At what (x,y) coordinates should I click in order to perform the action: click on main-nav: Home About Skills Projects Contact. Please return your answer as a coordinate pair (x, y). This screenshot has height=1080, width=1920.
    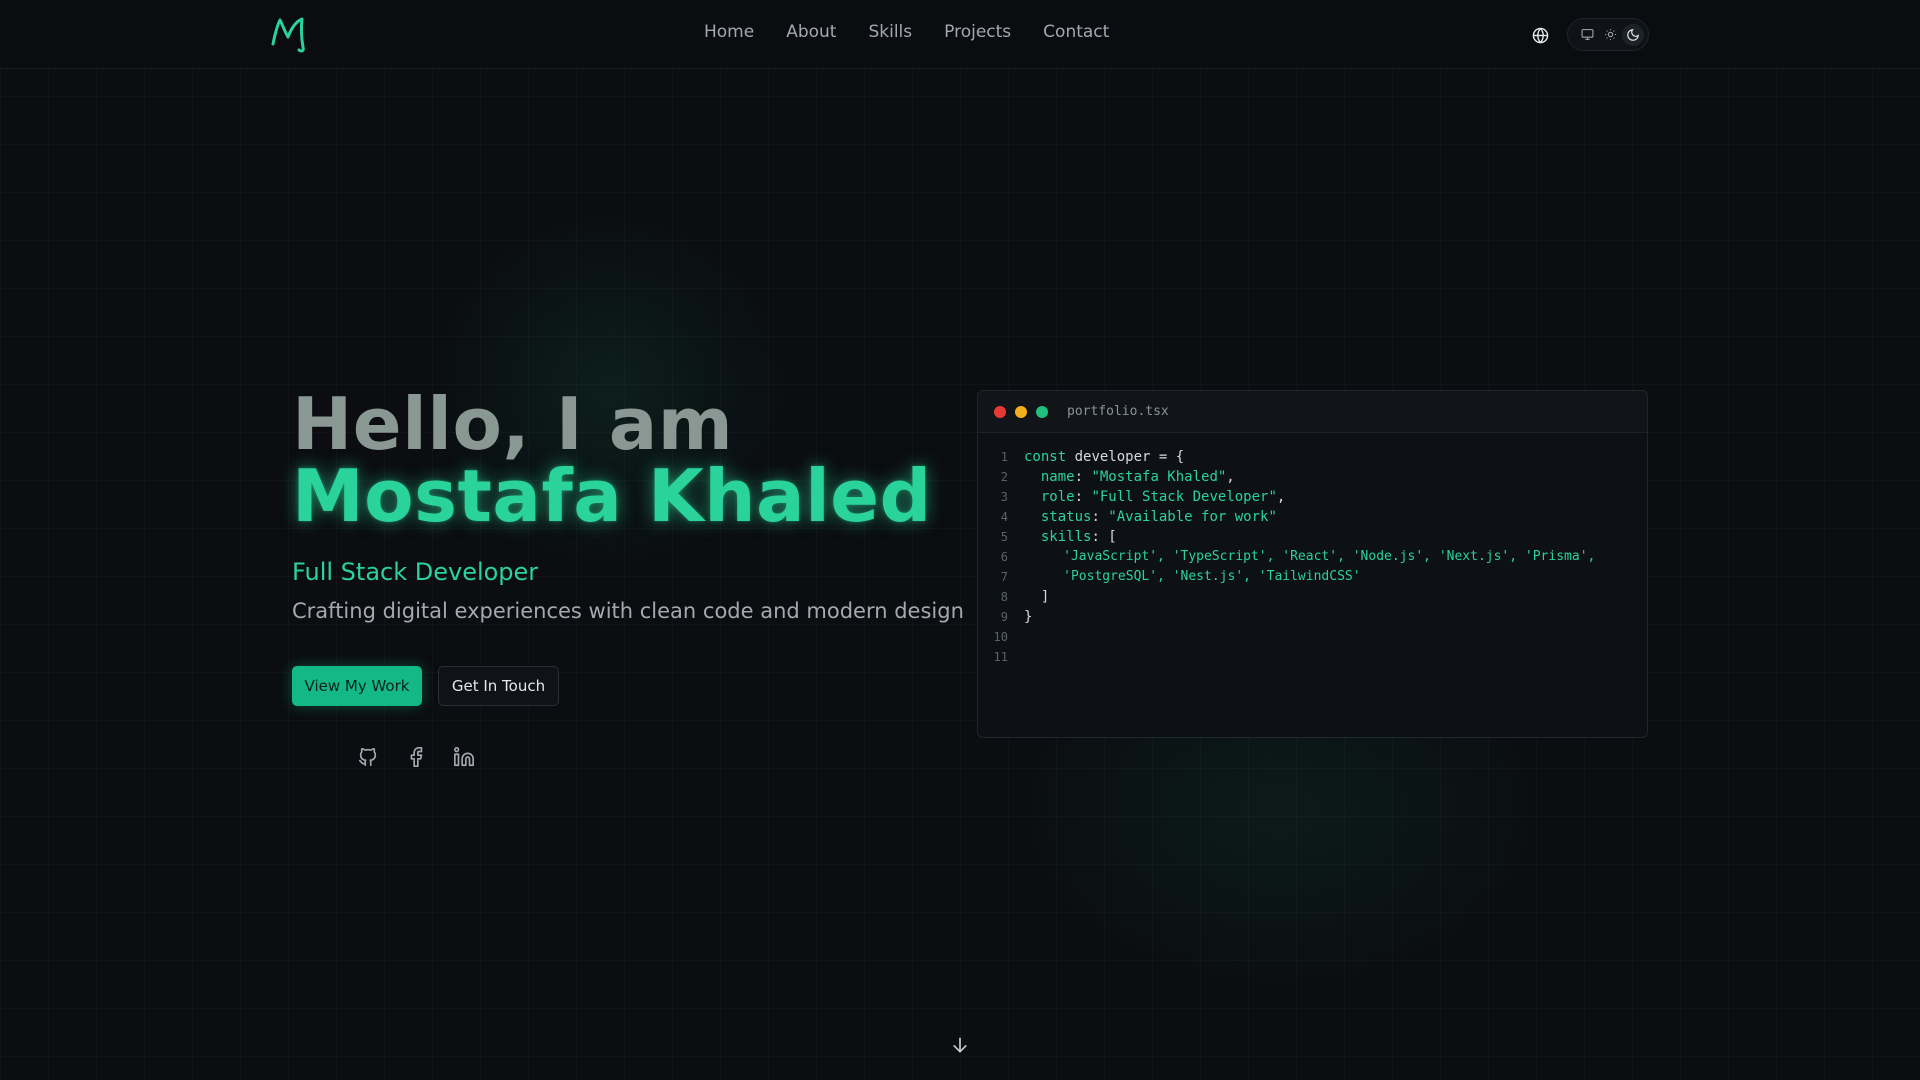
    Looking at the image, I should click on (906, 32).